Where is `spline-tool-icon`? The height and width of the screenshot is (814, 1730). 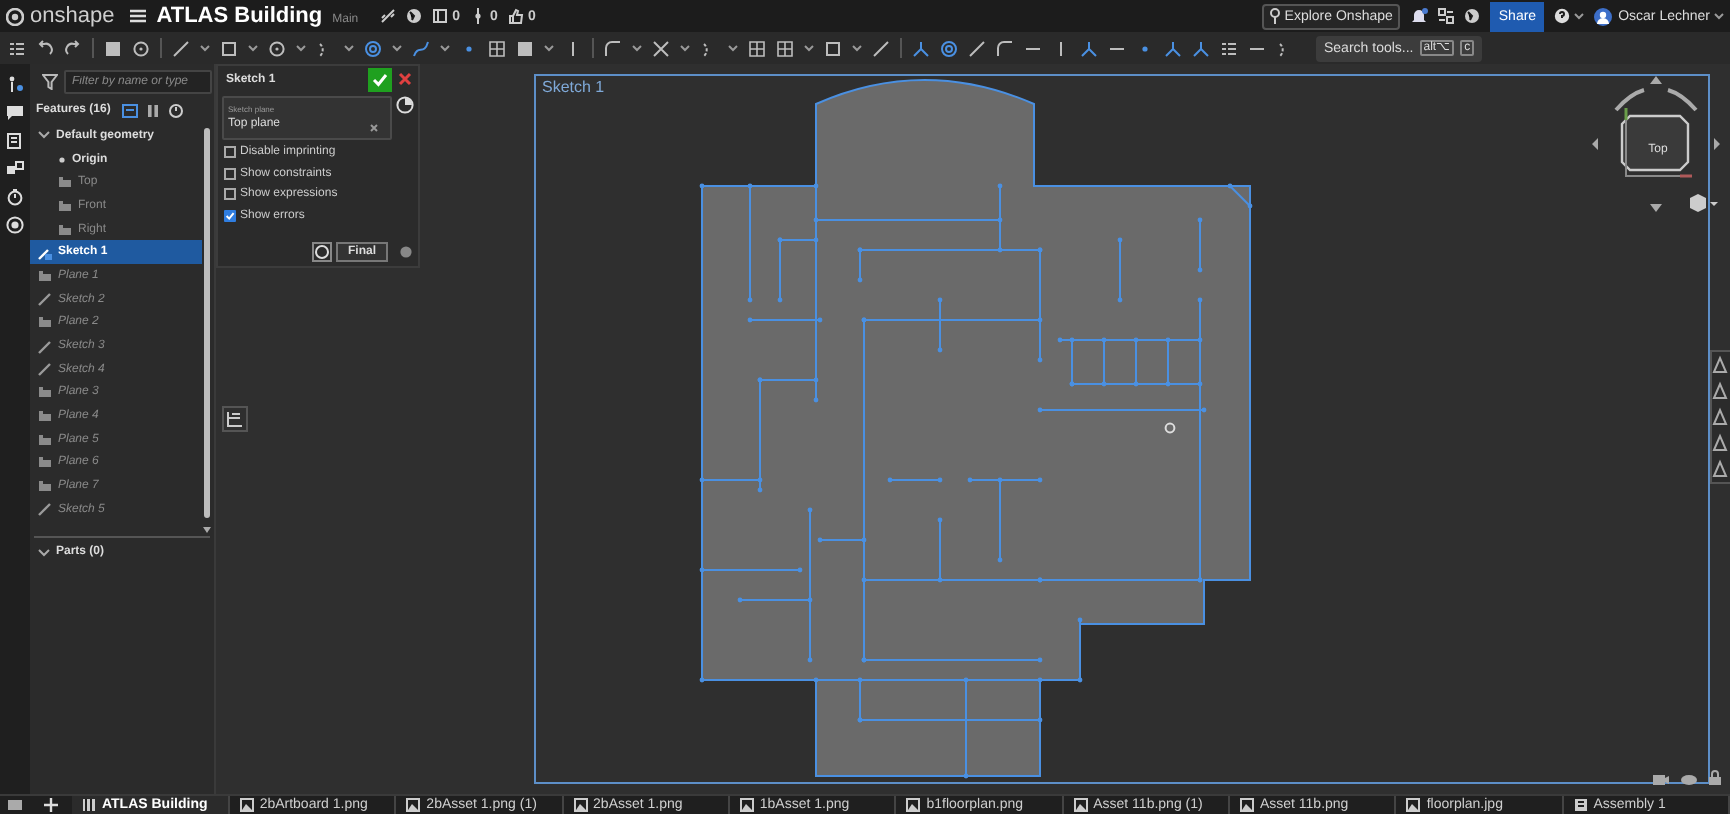 spline-tool-icon is located at coordinates (421, 48).